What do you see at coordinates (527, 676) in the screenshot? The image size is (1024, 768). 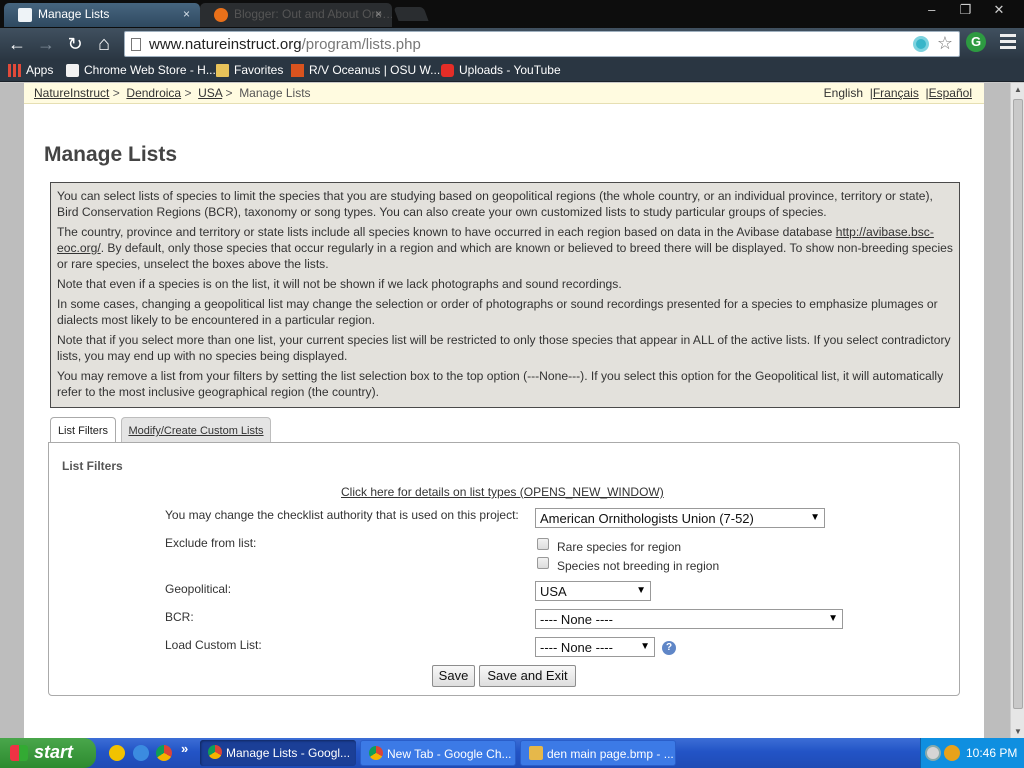 I see `save-and-exit-button: Save and Exit` at bounding box center [527, 676].